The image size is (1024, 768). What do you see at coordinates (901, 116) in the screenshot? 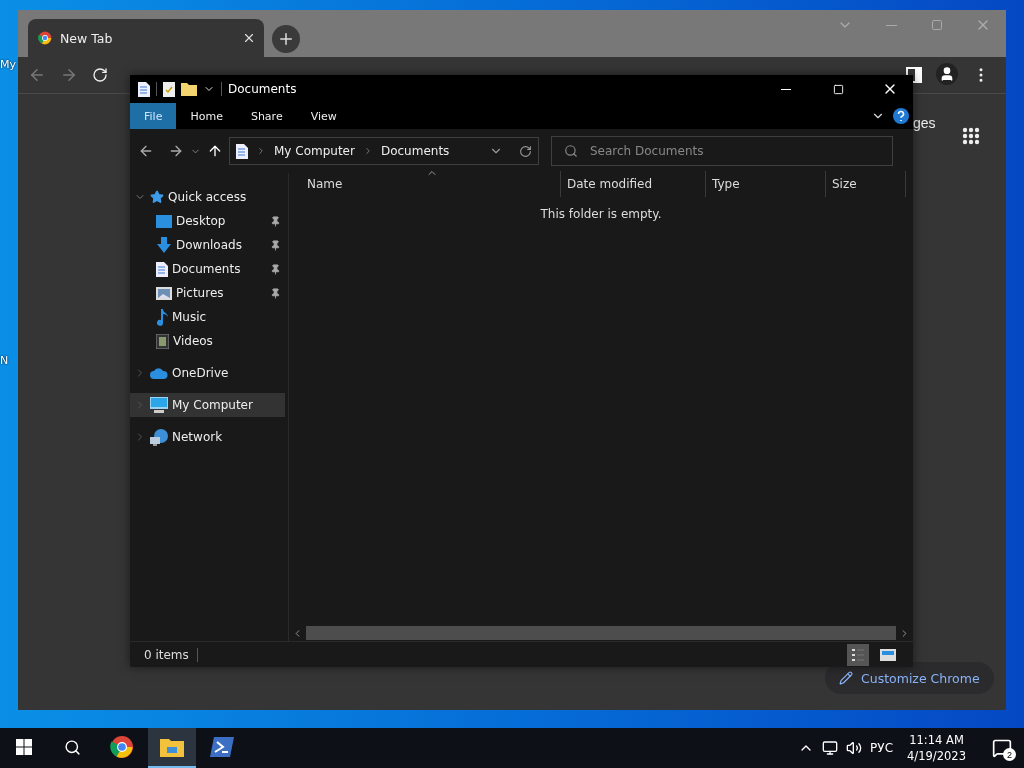
I see `help-icon` at bounding box center [901, 116].